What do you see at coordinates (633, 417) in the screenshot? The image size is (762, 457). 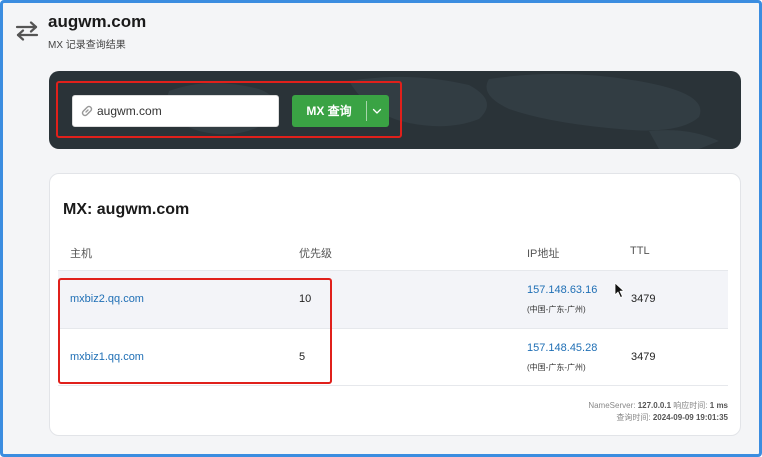 I see `query-time-label: 查询时间:` at bounding box center [633, 417].